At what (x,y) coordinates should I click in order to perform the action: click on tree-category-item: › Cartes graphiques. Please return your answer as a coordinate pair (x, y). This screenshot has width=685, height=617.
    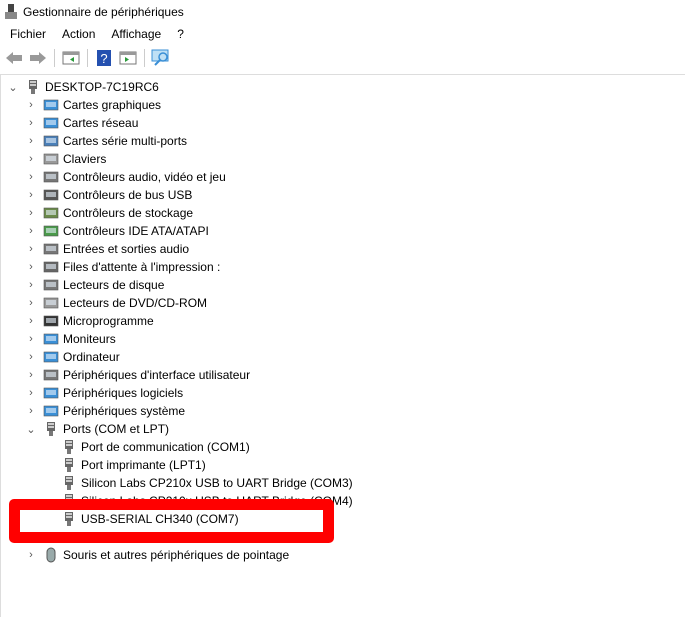
    Looking at the image, I should click on (93, 105).